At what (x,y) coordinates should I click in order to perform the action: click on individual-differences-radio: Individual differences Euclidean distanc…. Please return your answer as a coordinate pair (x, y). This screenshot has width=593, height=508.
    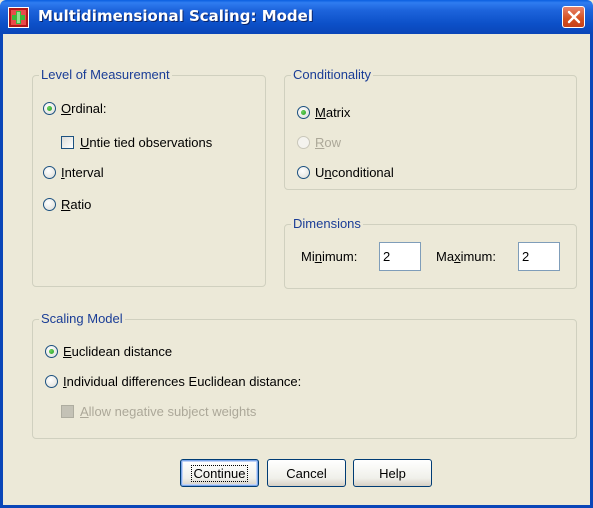
    Looking at the image, I should click on (173, 381).